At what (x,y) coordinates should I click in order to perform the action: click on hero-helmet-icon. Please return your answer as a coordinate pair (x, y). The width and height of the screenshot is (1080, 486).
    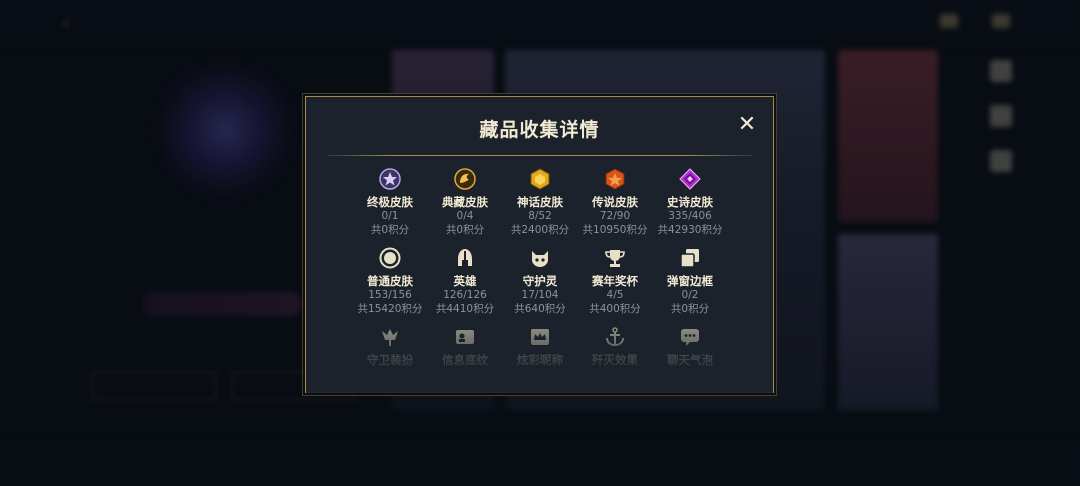
    Looking at the image, I should click on (465, 257).